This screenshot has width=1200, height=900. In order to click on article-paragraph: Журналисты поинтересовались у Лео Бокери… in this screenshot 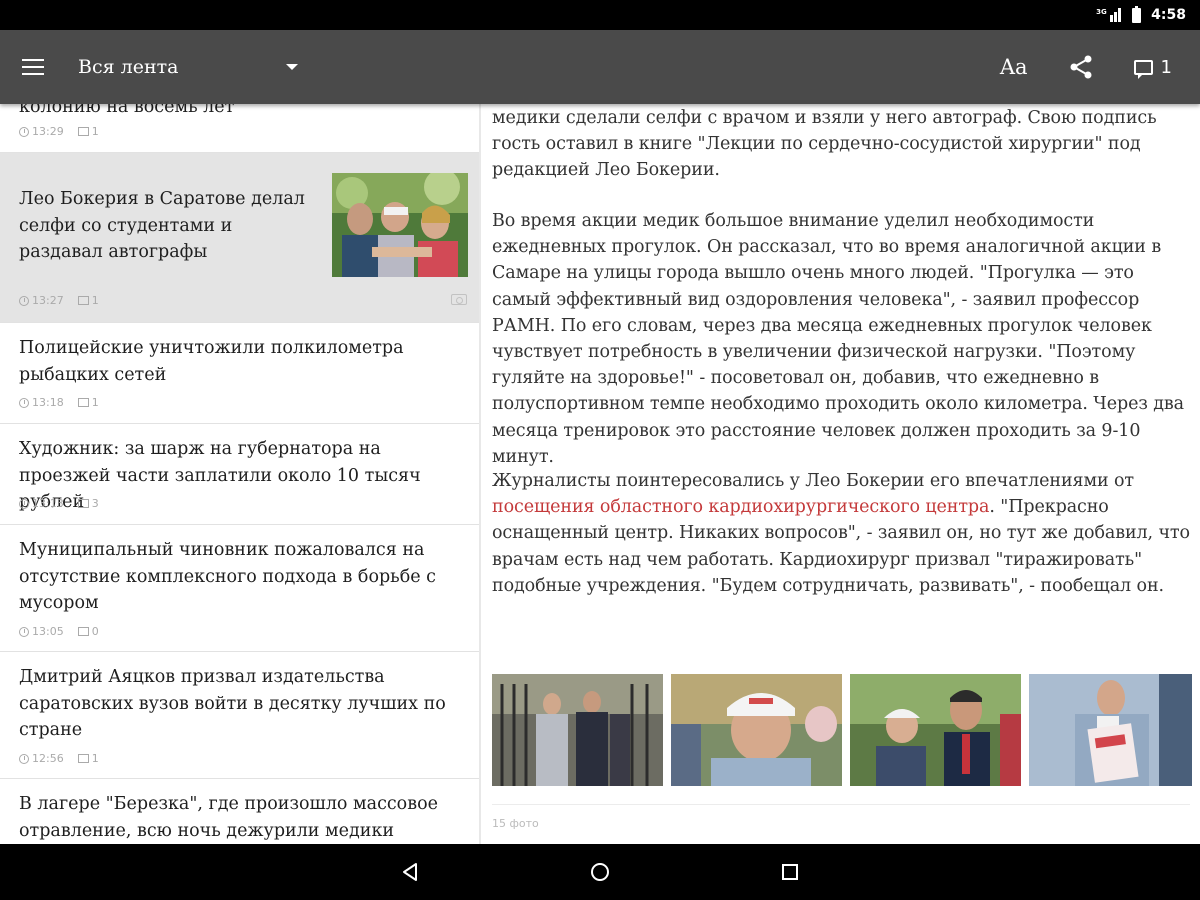, I will do `click(842, 533)`.